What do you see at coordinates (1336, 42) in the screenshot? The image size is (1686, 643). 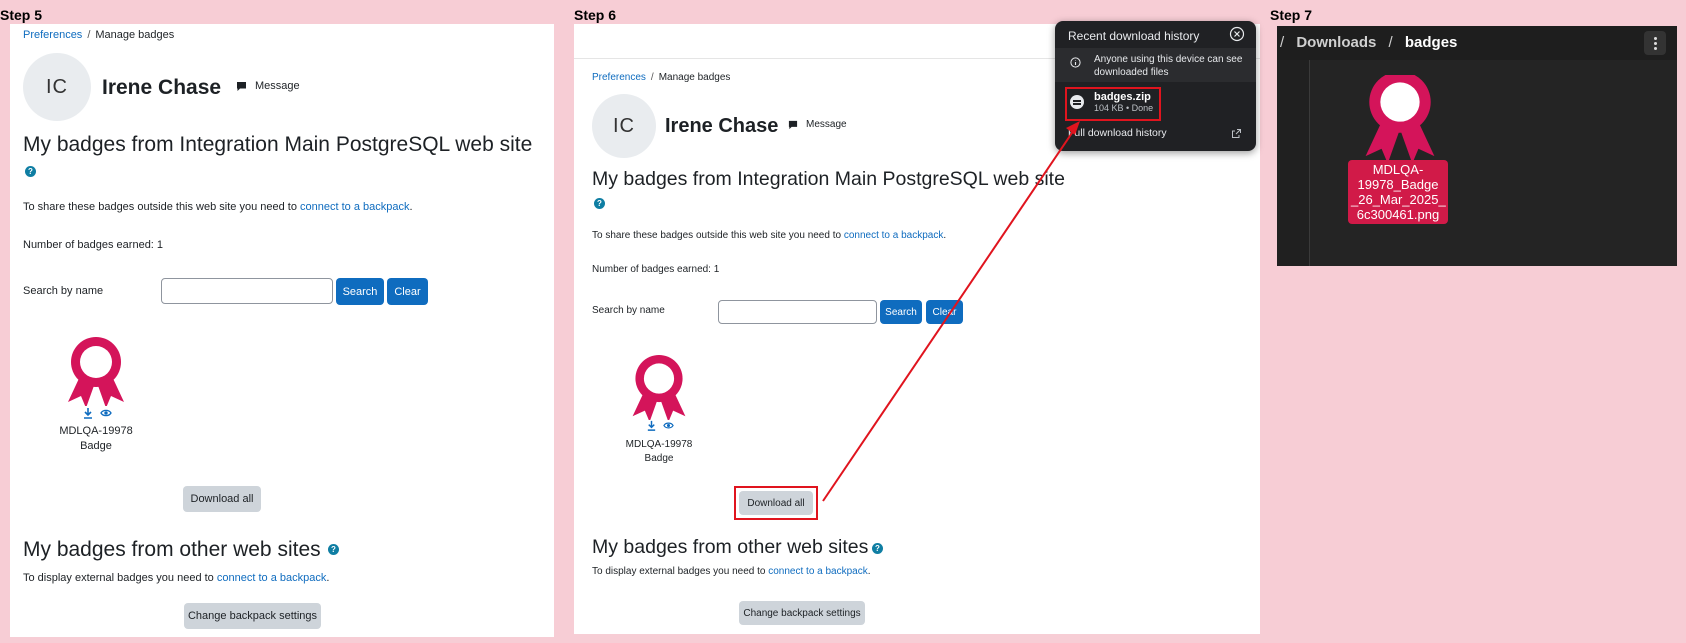 I see `path-downloads: Downloads` at bounding box center [1336, 42].